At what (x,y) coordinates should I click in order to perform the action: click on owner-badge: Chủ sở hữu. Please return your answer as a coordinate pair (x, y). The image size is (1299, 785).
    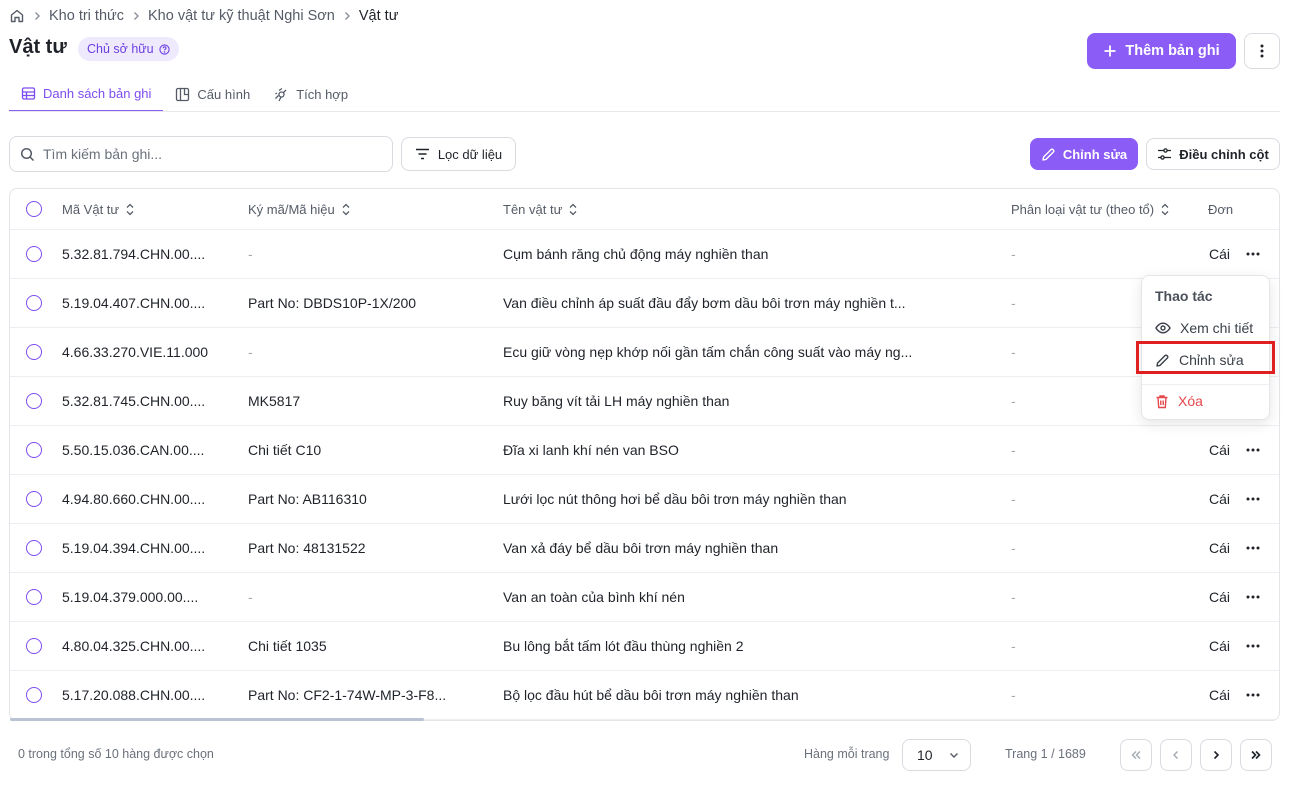
    Looking at the image, I should click on (128, 49).